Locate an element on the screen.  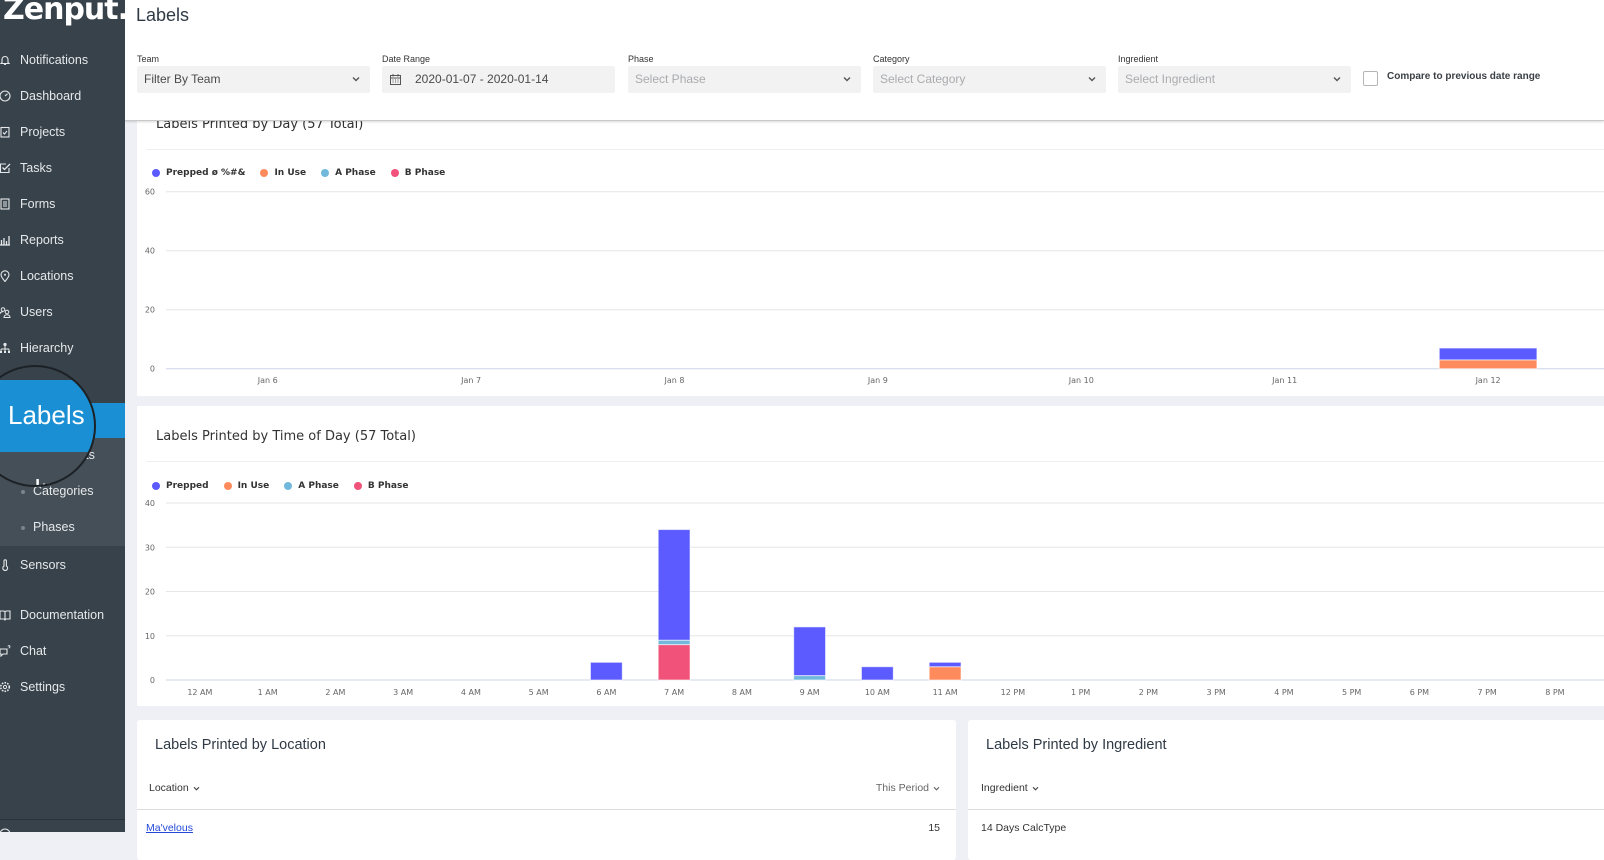
this-period-column-header: This Period is located at coordinates (908, 788).